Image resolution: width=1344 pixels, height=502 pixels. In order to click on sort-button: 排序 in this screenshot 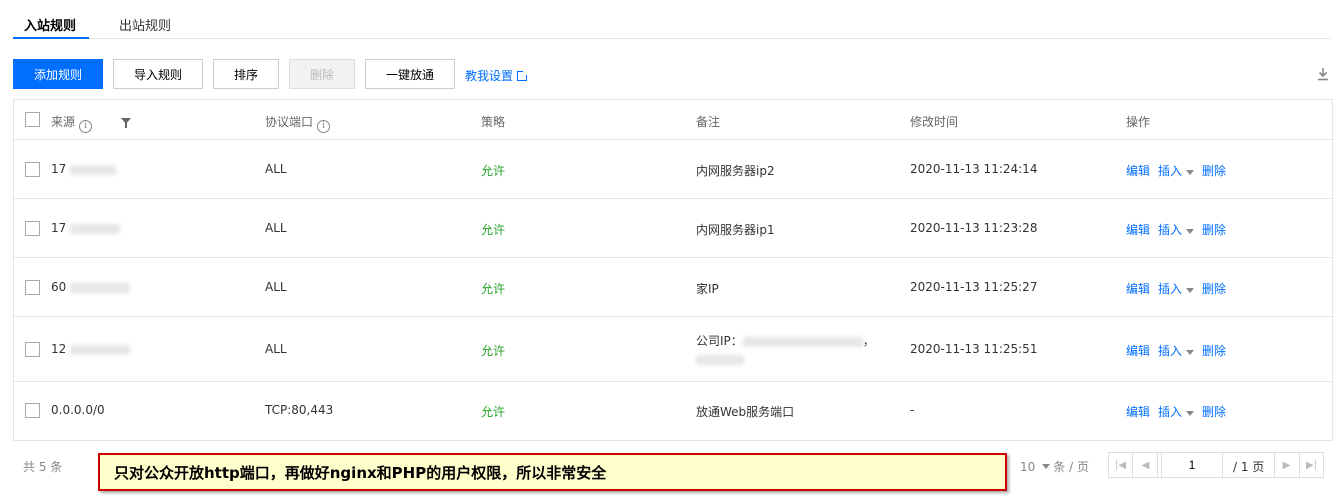, I will do `click(246, 74)`.